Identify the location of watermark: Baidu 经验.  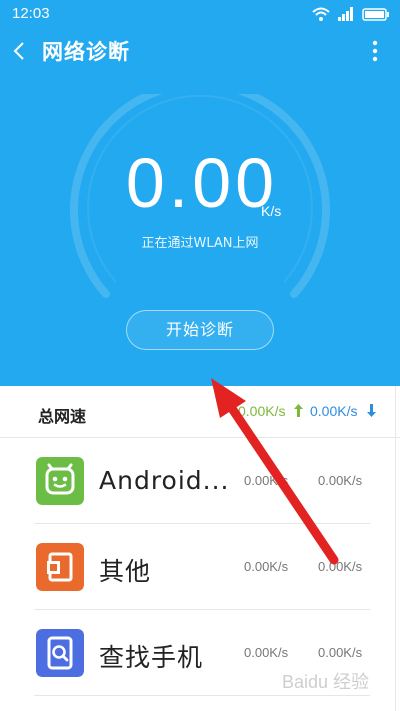
(326, 682).